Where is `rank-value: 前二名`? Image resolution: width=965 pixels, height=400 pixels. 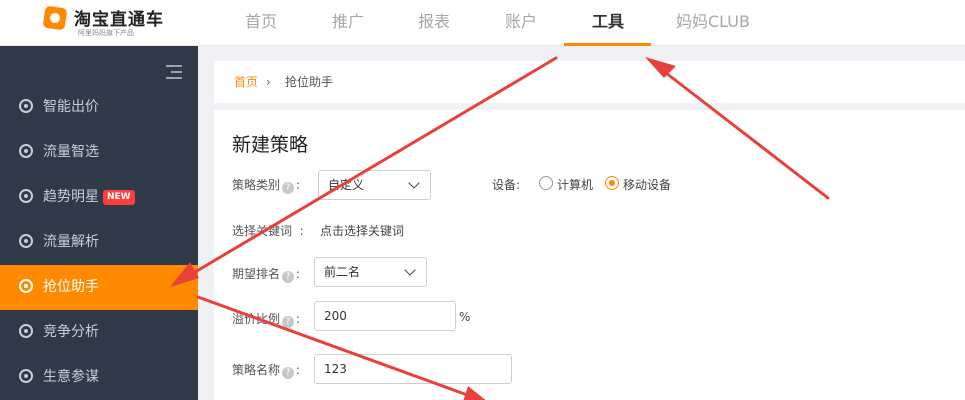 rank-value: 前二名 is located at coordinates (342, 272).